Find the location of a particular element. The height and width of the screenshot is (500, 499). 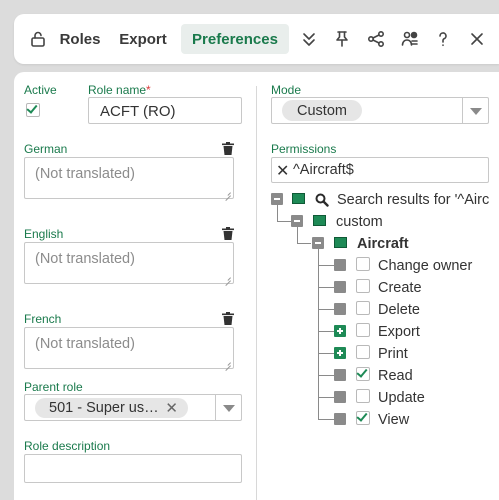

english-textarea: (Not translated) is located at coordinates (129, 263).